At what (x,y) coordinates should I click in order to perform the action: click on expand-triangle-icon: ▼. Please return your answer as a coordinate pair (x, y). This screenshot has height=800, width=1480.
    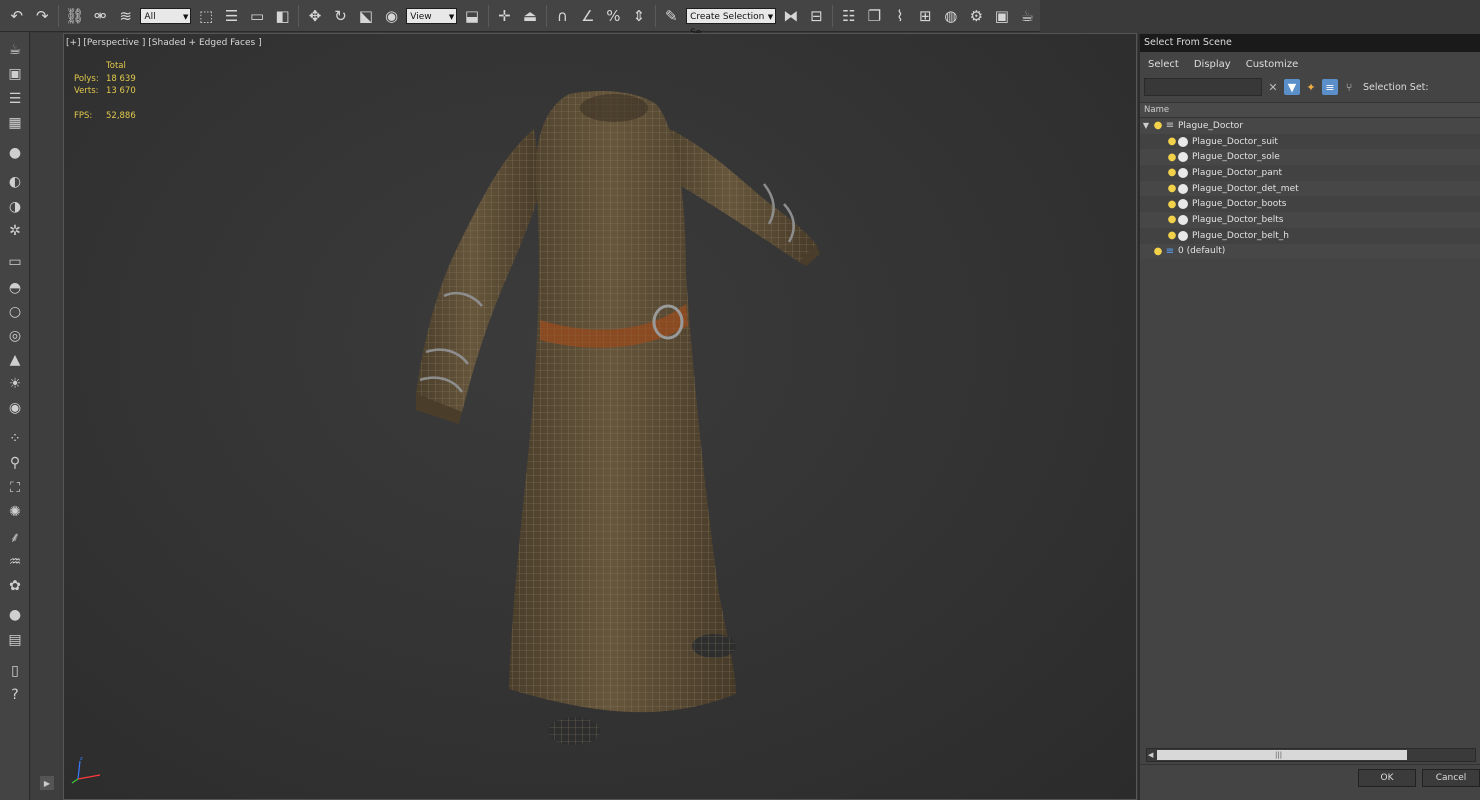
    Looking at the image, I should click on (1146, 125).